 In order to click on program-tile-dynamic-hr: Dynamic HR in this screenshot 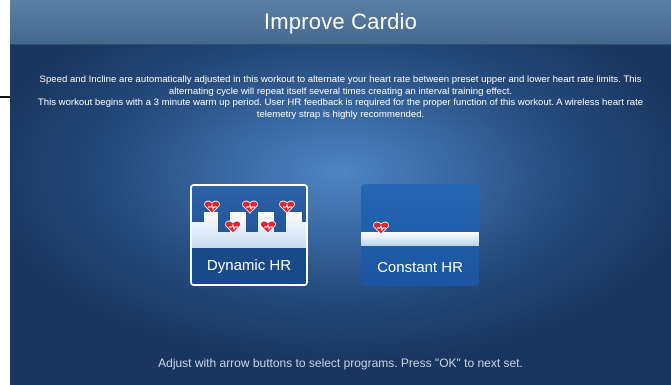, I will do `click(249, 235)`.